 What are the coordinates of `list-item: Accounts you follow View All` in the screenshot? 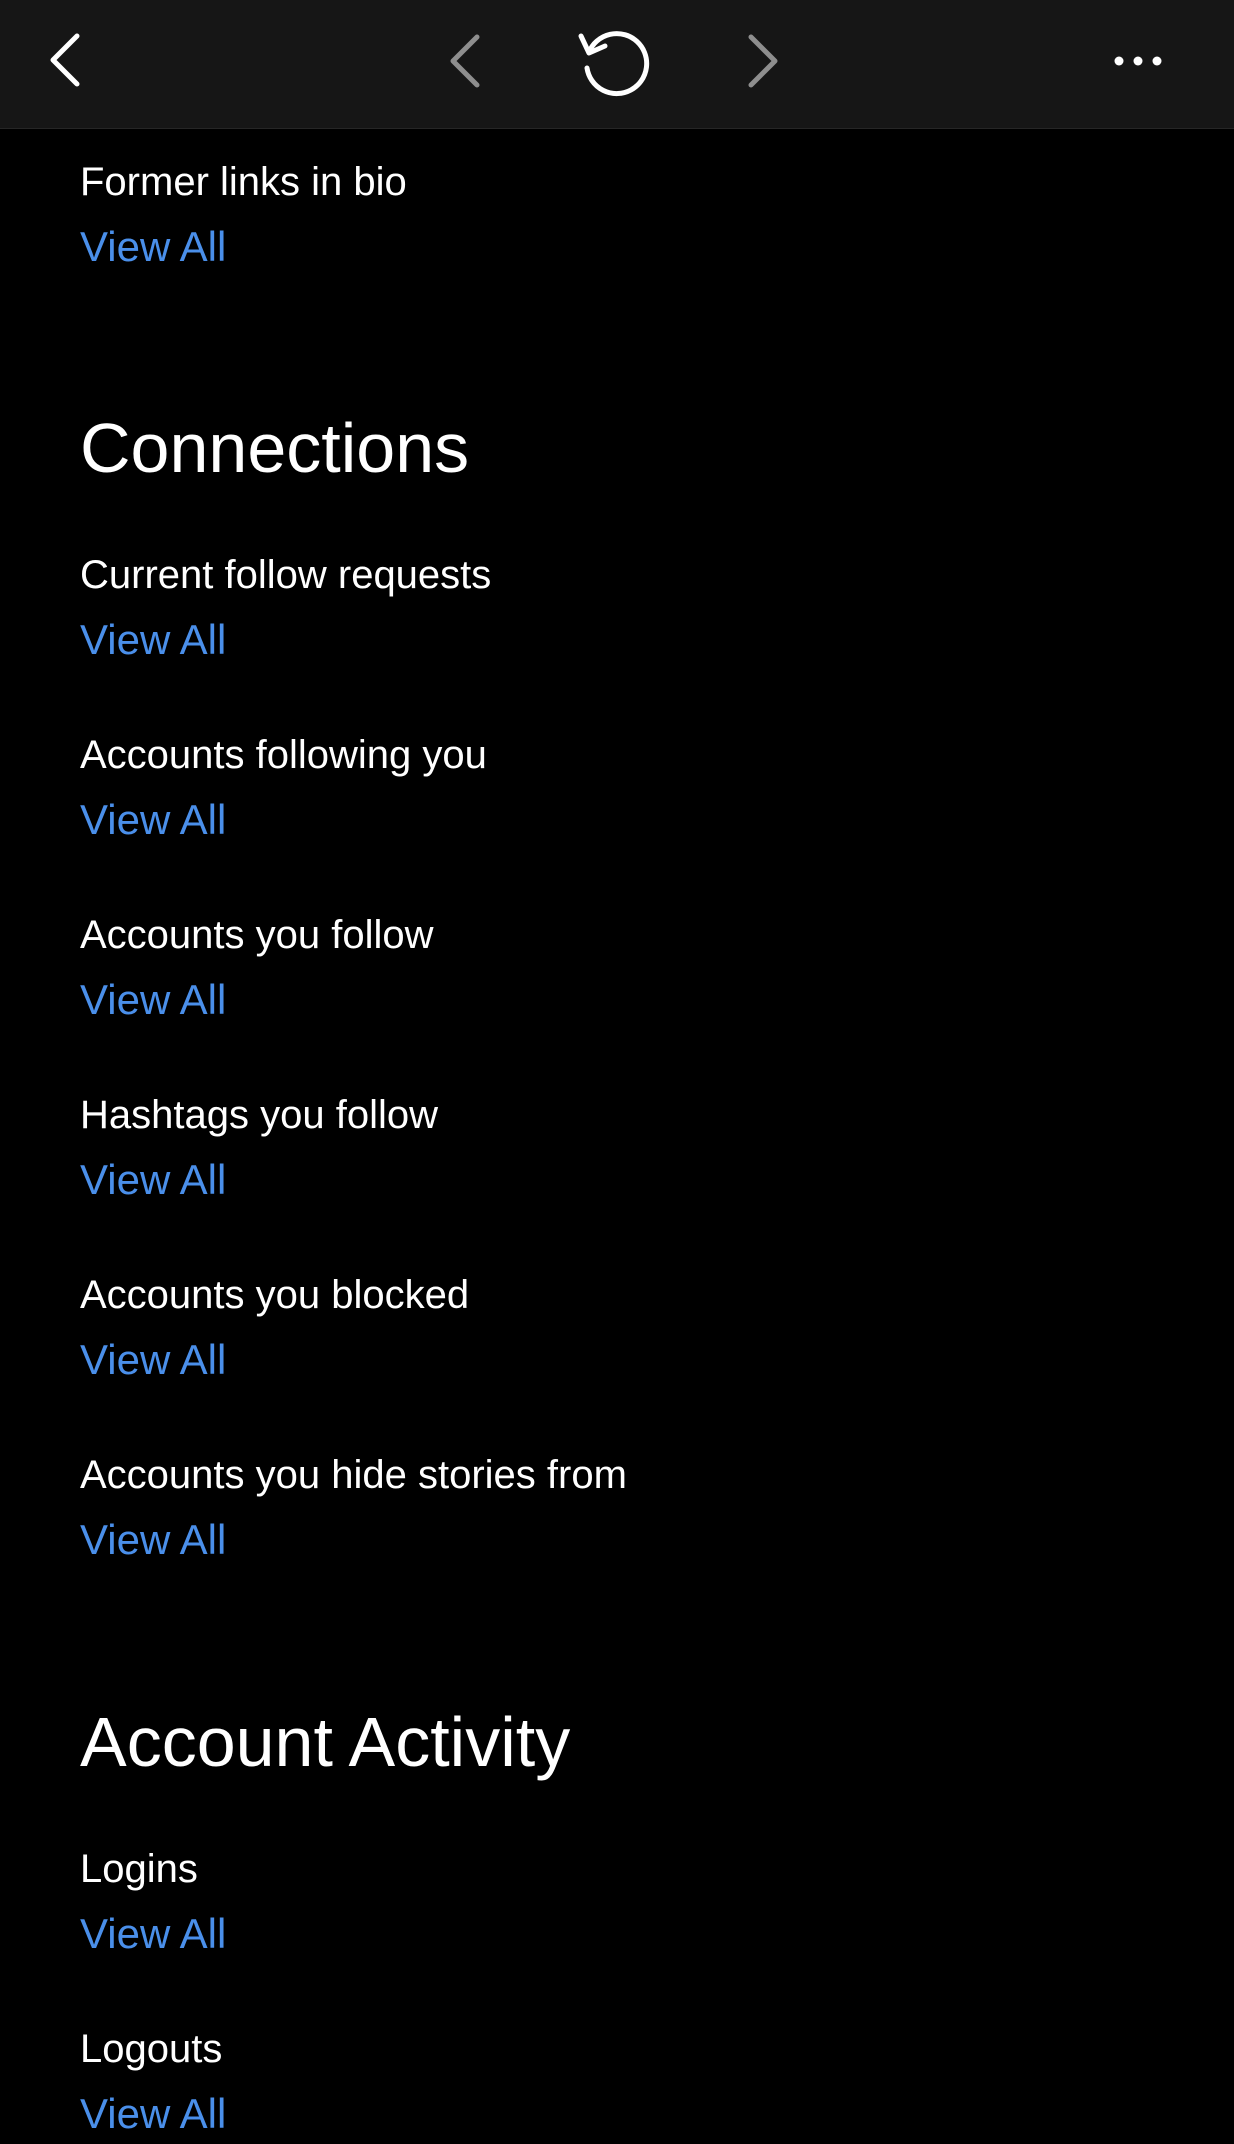 It's located at (580, 968).